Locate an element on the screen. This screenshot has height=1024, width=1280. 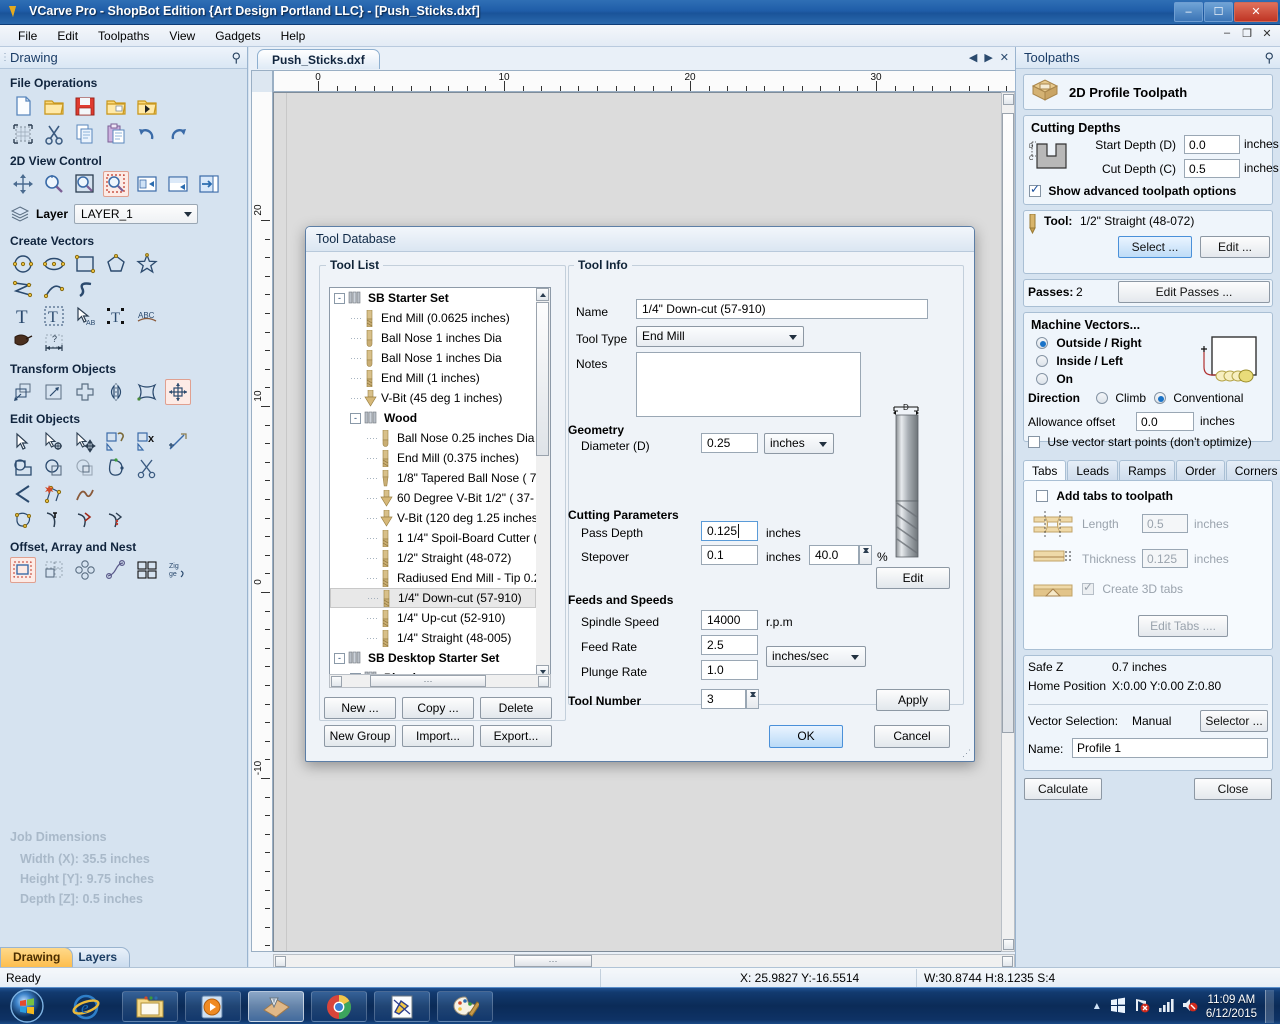
zoom-extents-icon is located at coordinates (85, 184).